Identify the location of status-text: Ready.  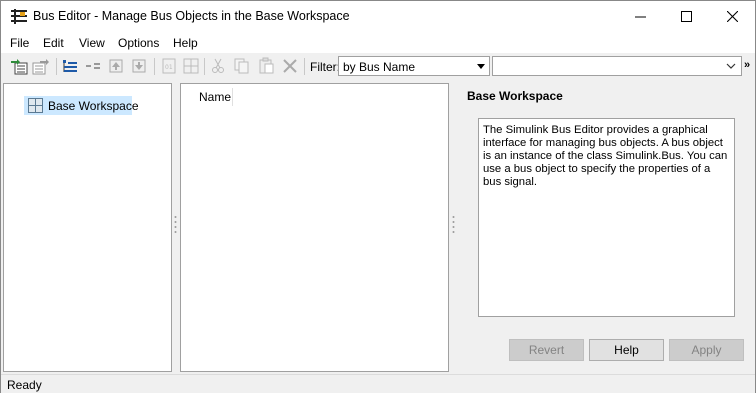
(24, 385).